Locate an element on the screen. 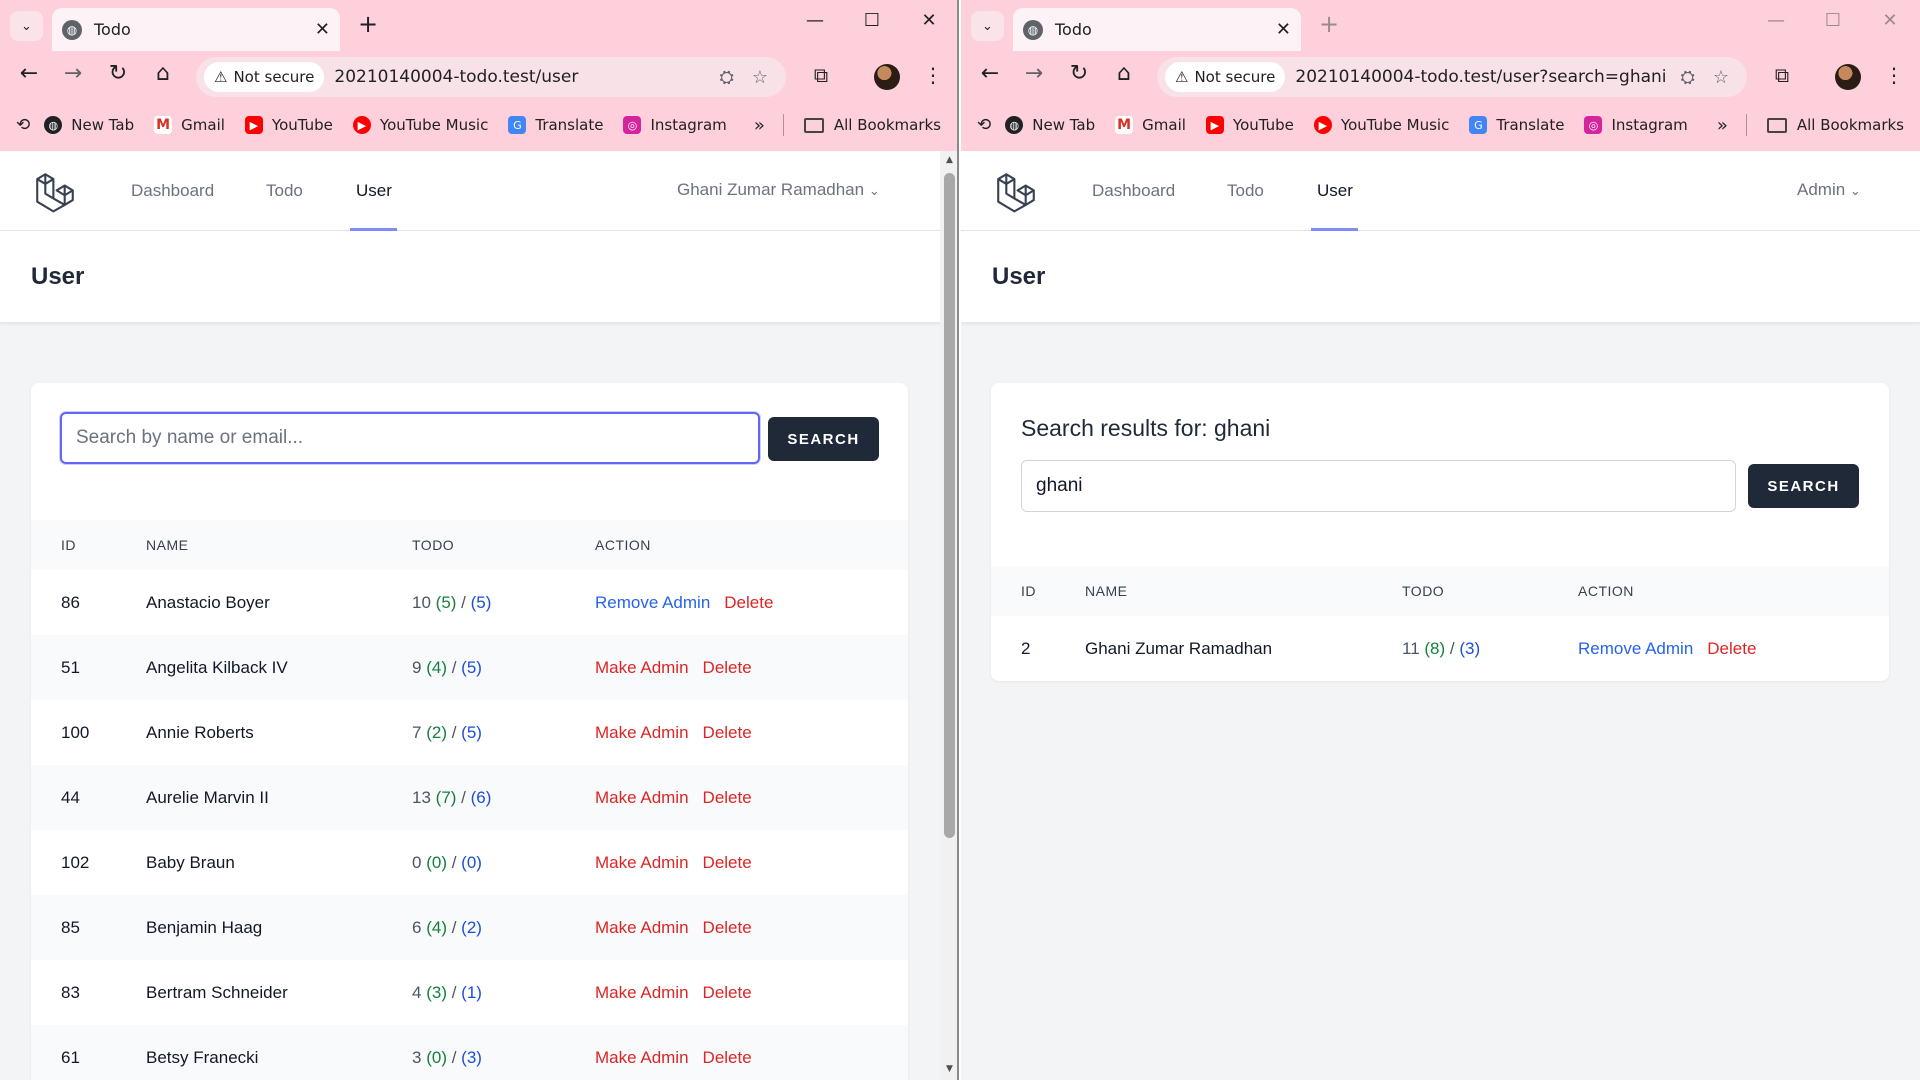 The width and height of the screenshot is (1920, 1080). user-menu-dropdown: Ghani Zumar Ramadhan ⌄ is located at coordinates (778, 190).